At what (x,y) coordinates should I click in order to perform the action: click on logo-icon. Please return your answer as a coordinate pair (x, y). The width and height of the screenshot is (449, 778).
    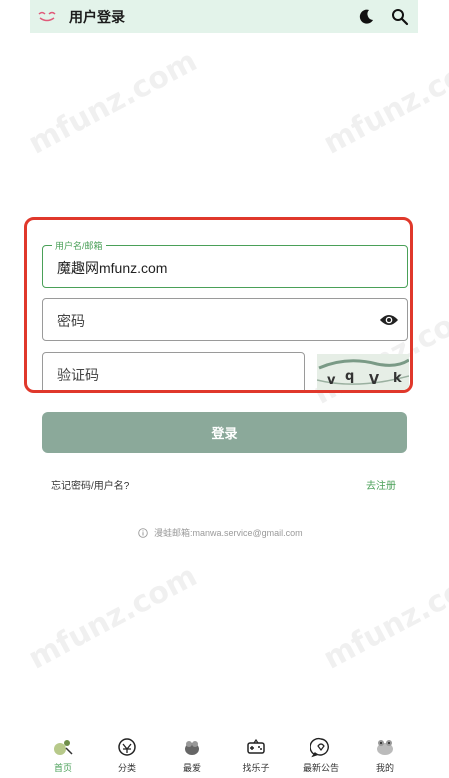
    Looking at the image, I should click on (47, 16).